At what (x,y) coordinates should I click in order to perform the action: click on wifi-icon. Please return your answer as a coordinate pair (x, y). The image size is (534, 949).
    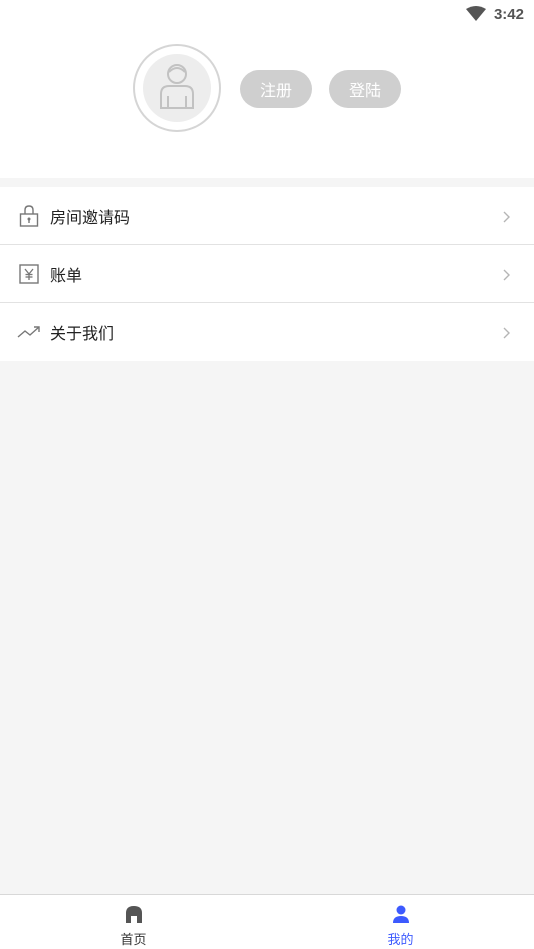
    Looking at the image, I should click on (475, 14).